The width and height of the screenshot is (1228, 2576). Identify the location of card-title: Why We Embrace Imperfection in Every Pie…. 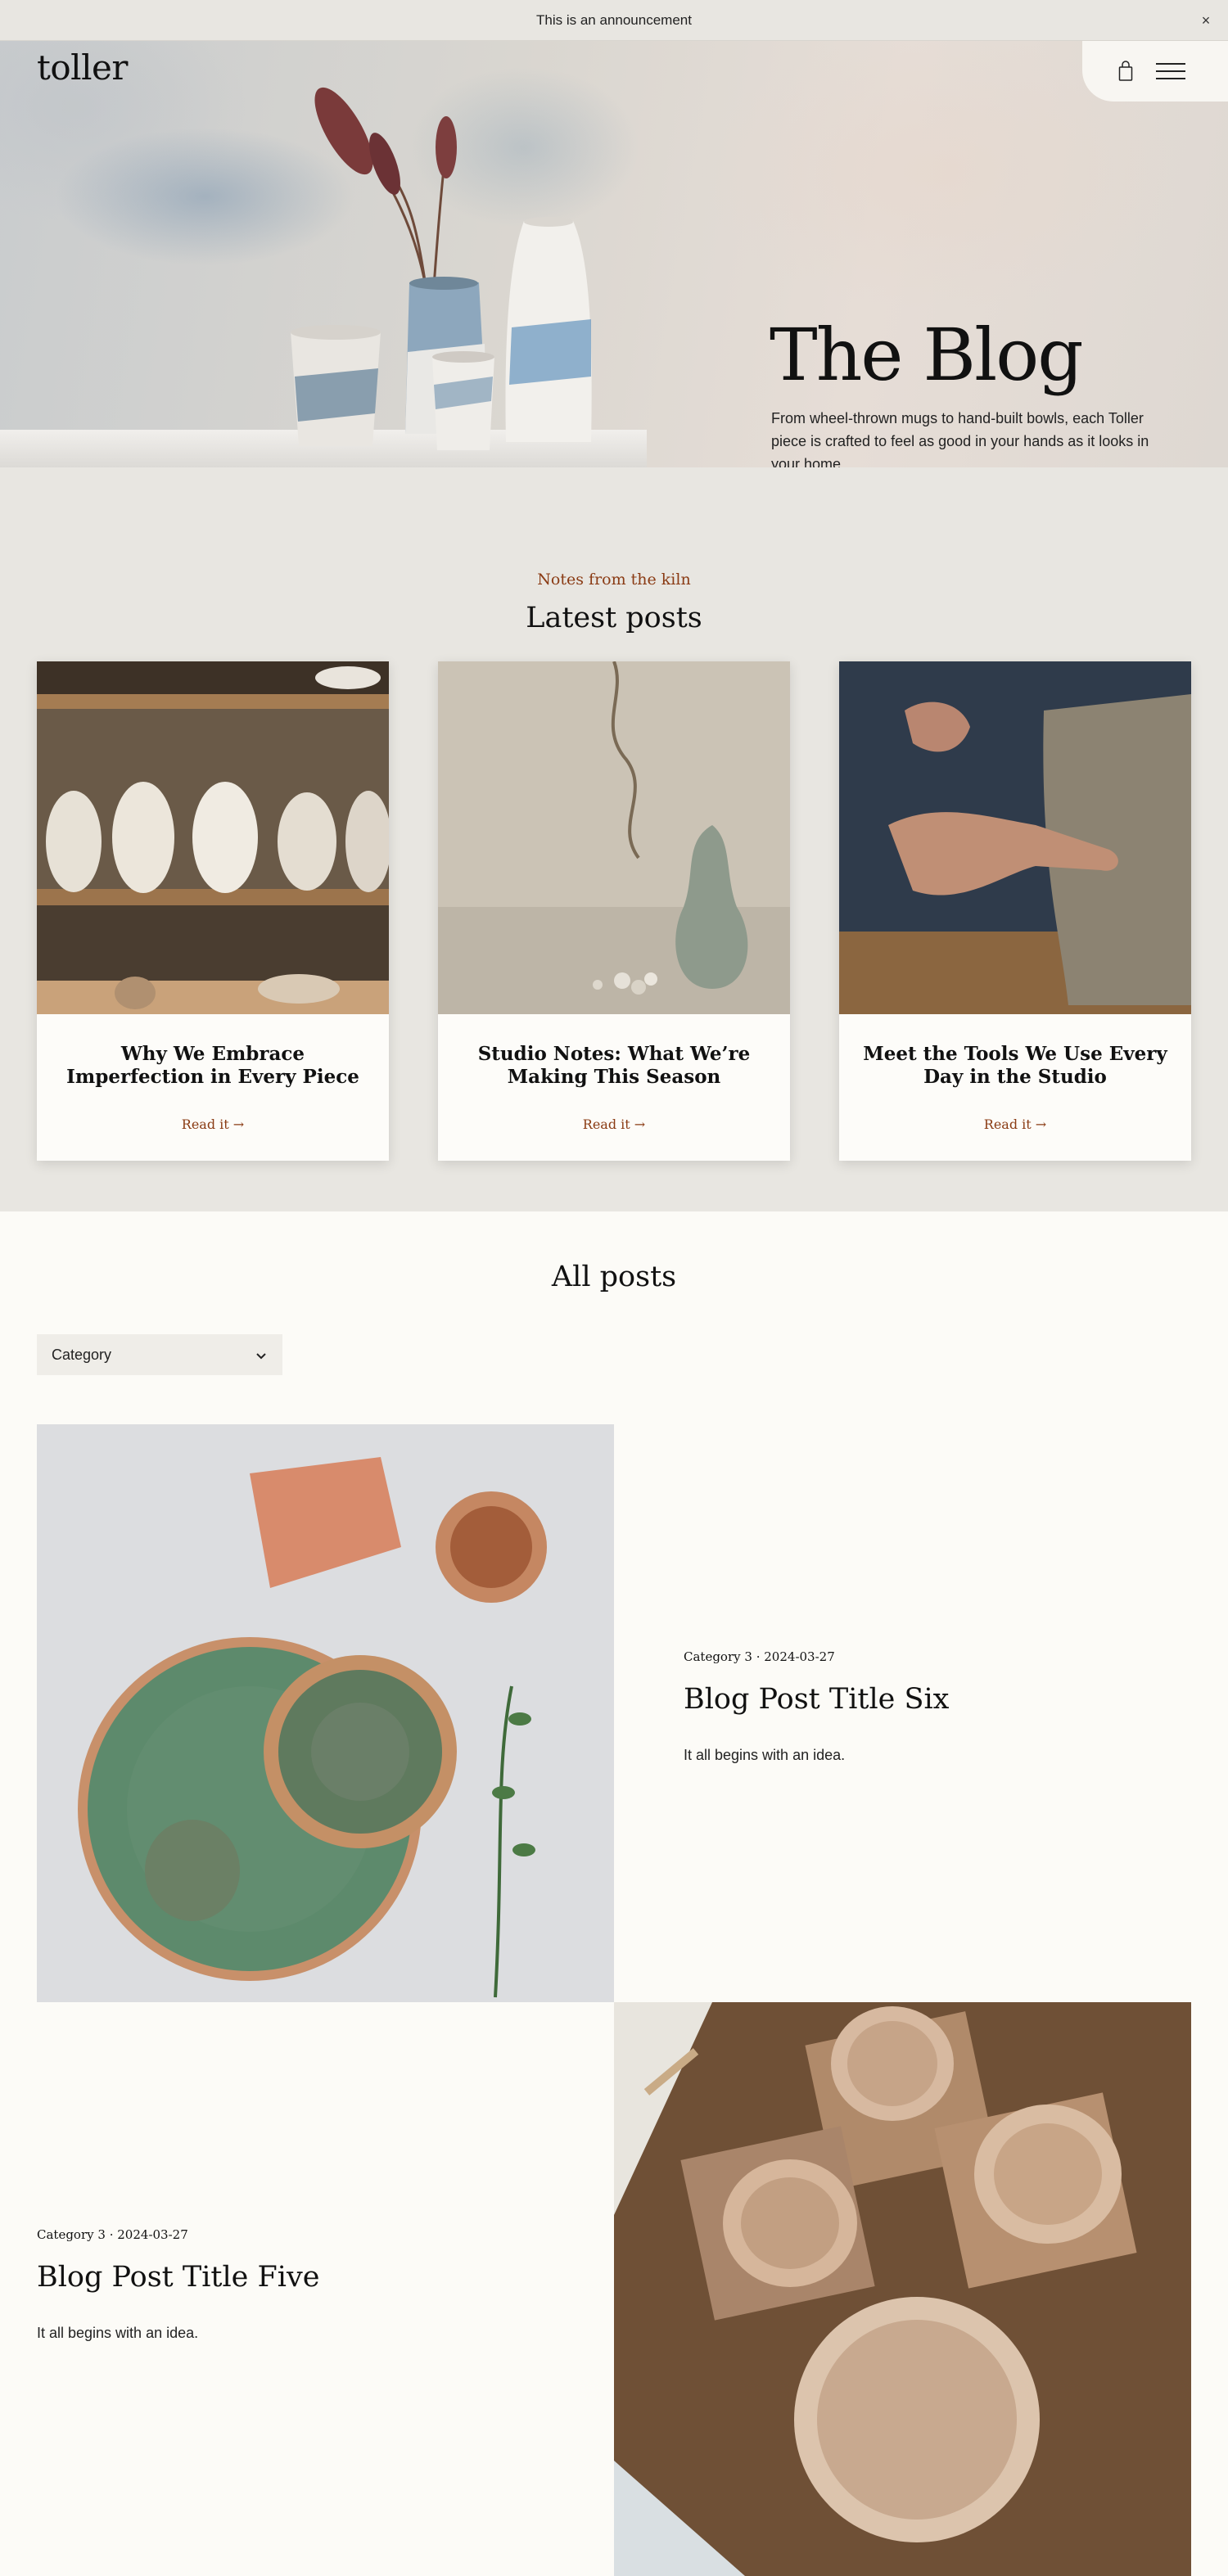
(213, 1066).